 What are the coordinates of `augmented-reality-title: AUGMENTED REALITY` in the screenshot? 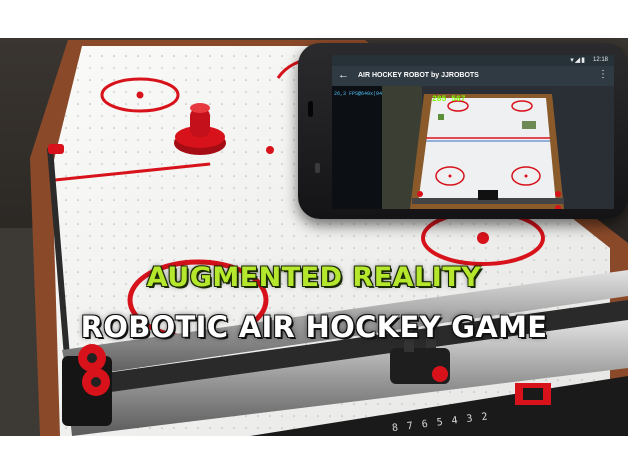 It's located at (314, 277).